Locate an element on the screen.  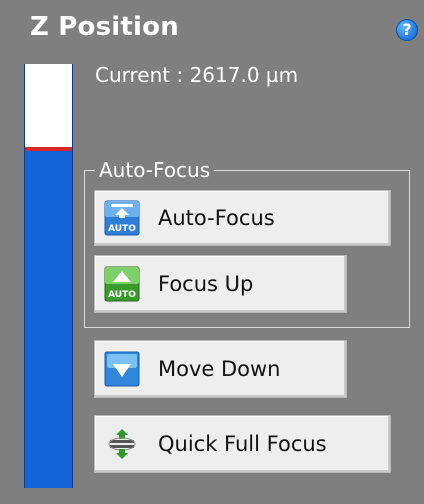
quick-full-focus-icon is located at coordinates (122, 444).